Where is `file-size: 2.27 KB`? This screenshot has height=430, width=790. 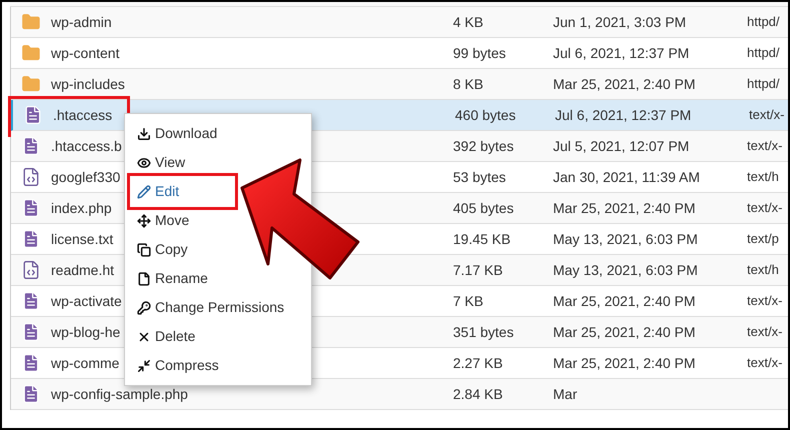
file-size: 2.27 KB is located at coordinates (478, 362).